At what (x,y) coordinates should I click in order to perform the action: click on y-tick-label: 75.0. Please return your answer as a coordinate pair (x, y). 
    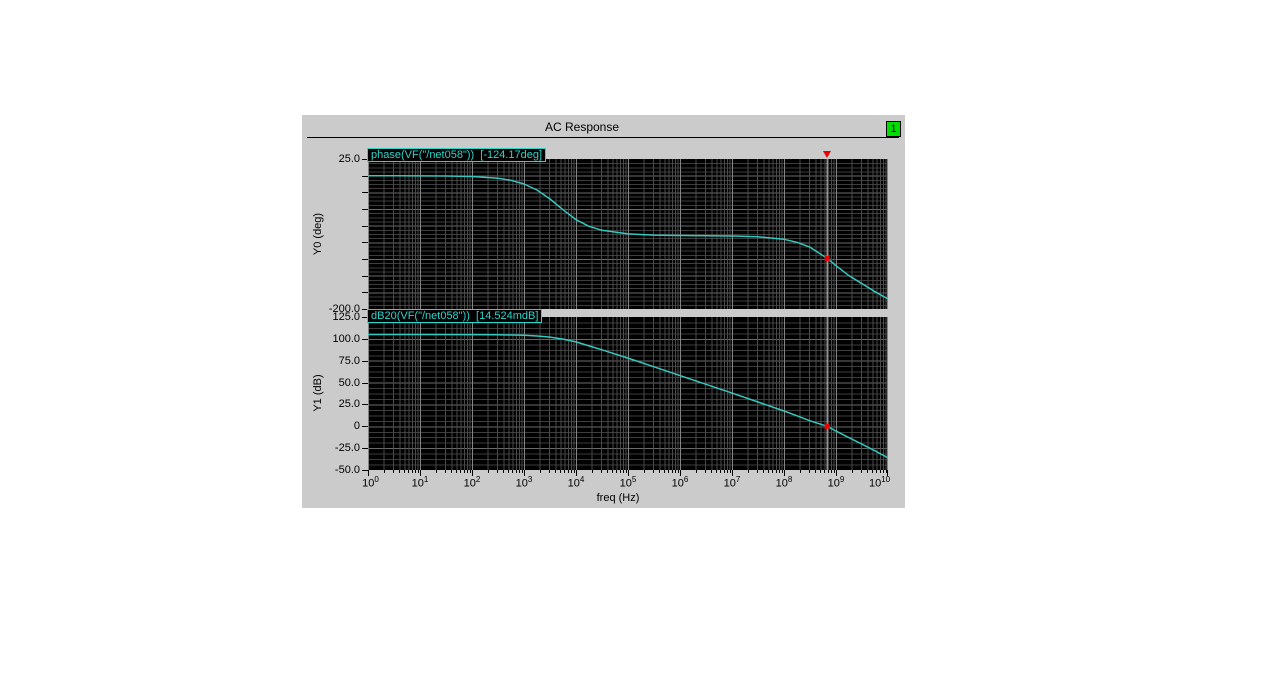
    Looking at the image, I should click on (349, 360).